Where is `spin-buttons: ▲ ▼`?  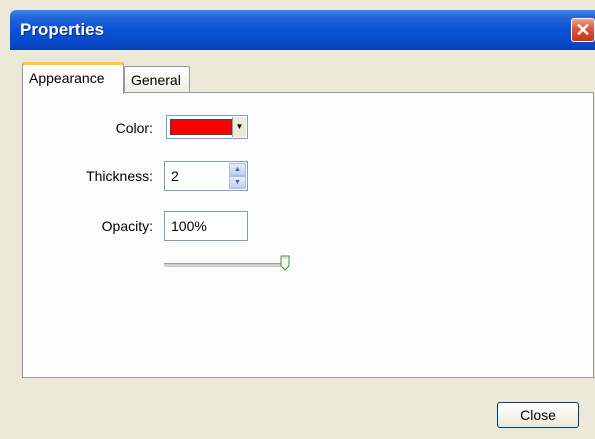
spin-buttons: ▲ ▼ is located at coordinates (237, 176).